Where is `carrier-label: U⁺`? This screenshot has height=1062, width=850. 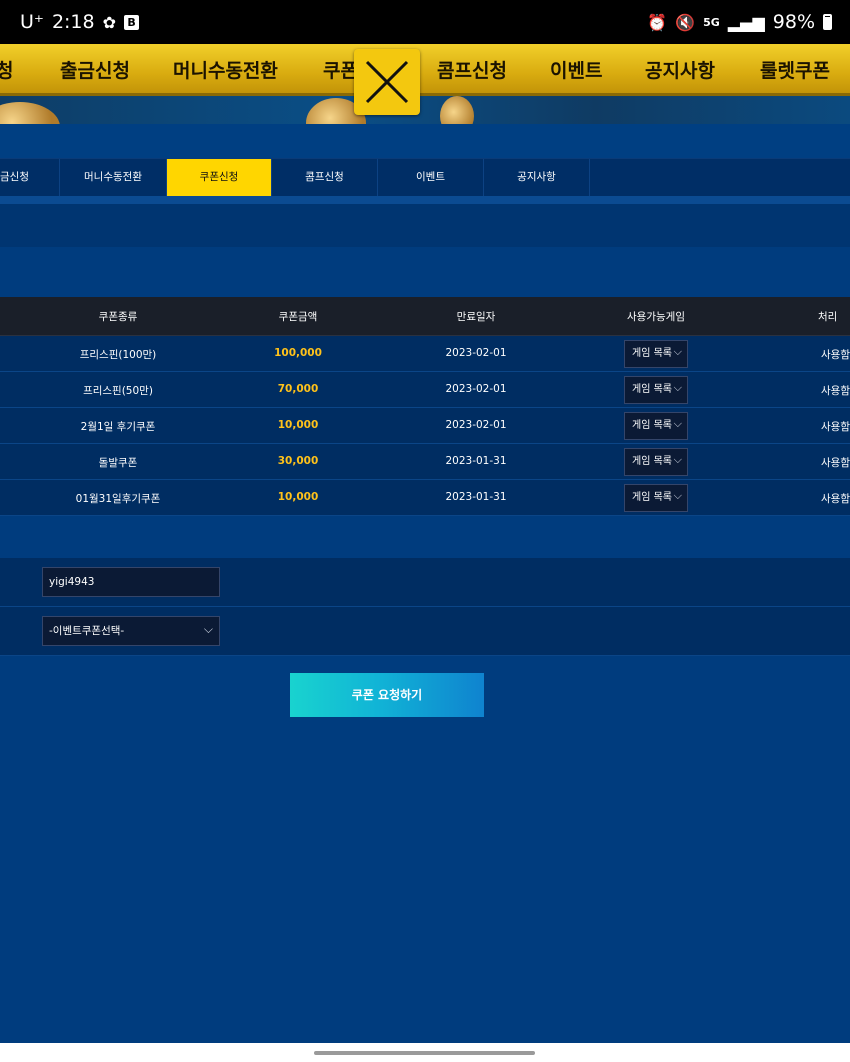 carrier-label: U⁺ is located at coordinates (32, 22).